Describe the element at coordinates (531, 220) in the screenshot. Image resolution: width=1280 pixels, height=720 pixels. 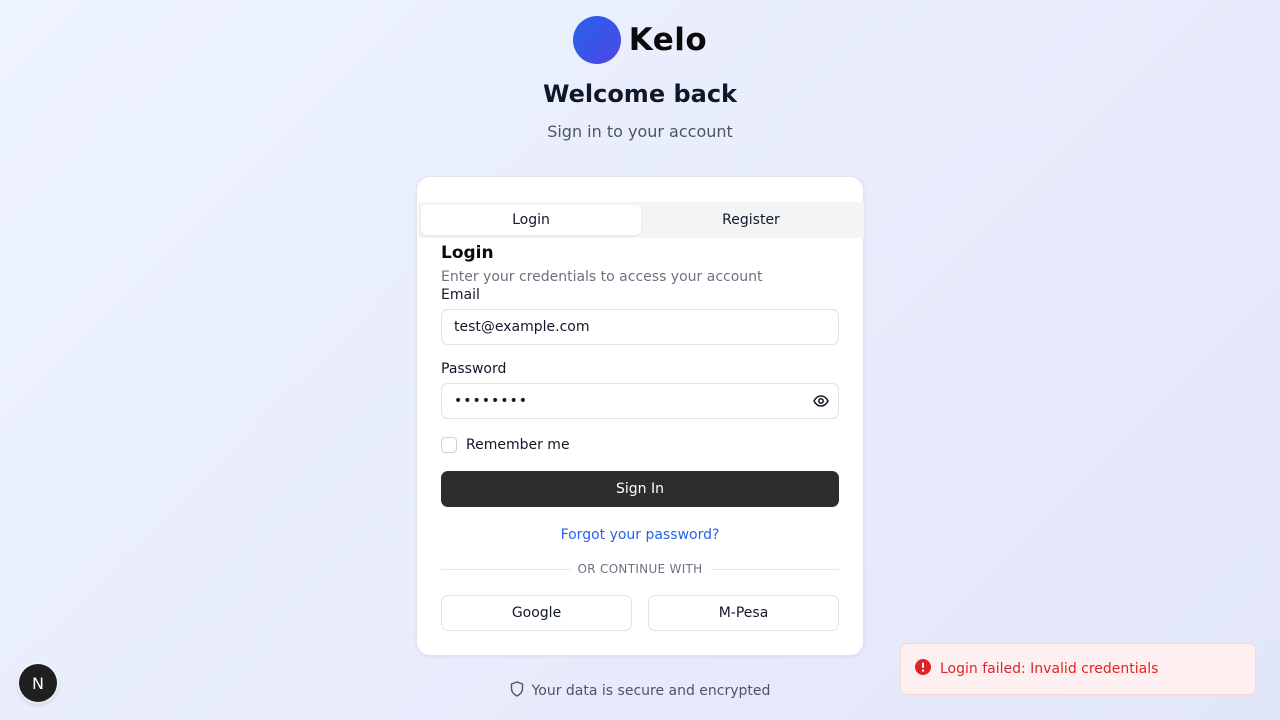
I see `tab-login: Login` at that location.